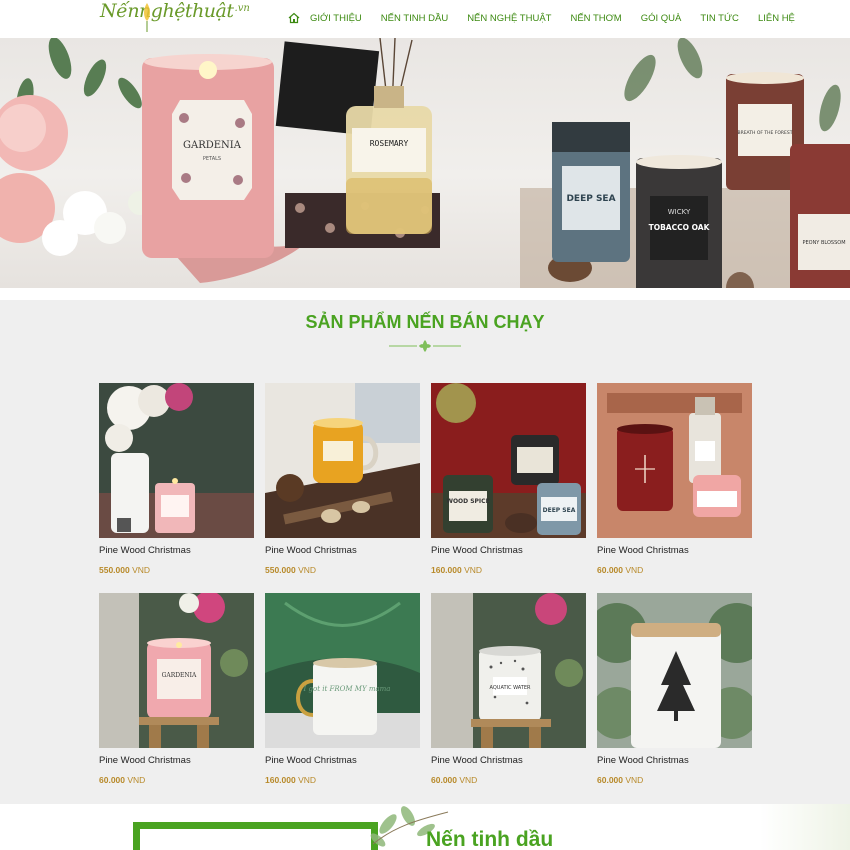 Image resolution: width=850 pixels, height=850 pixels. I want to click on banner-label-rosemary: ROSEMARY, so click(389, 143).